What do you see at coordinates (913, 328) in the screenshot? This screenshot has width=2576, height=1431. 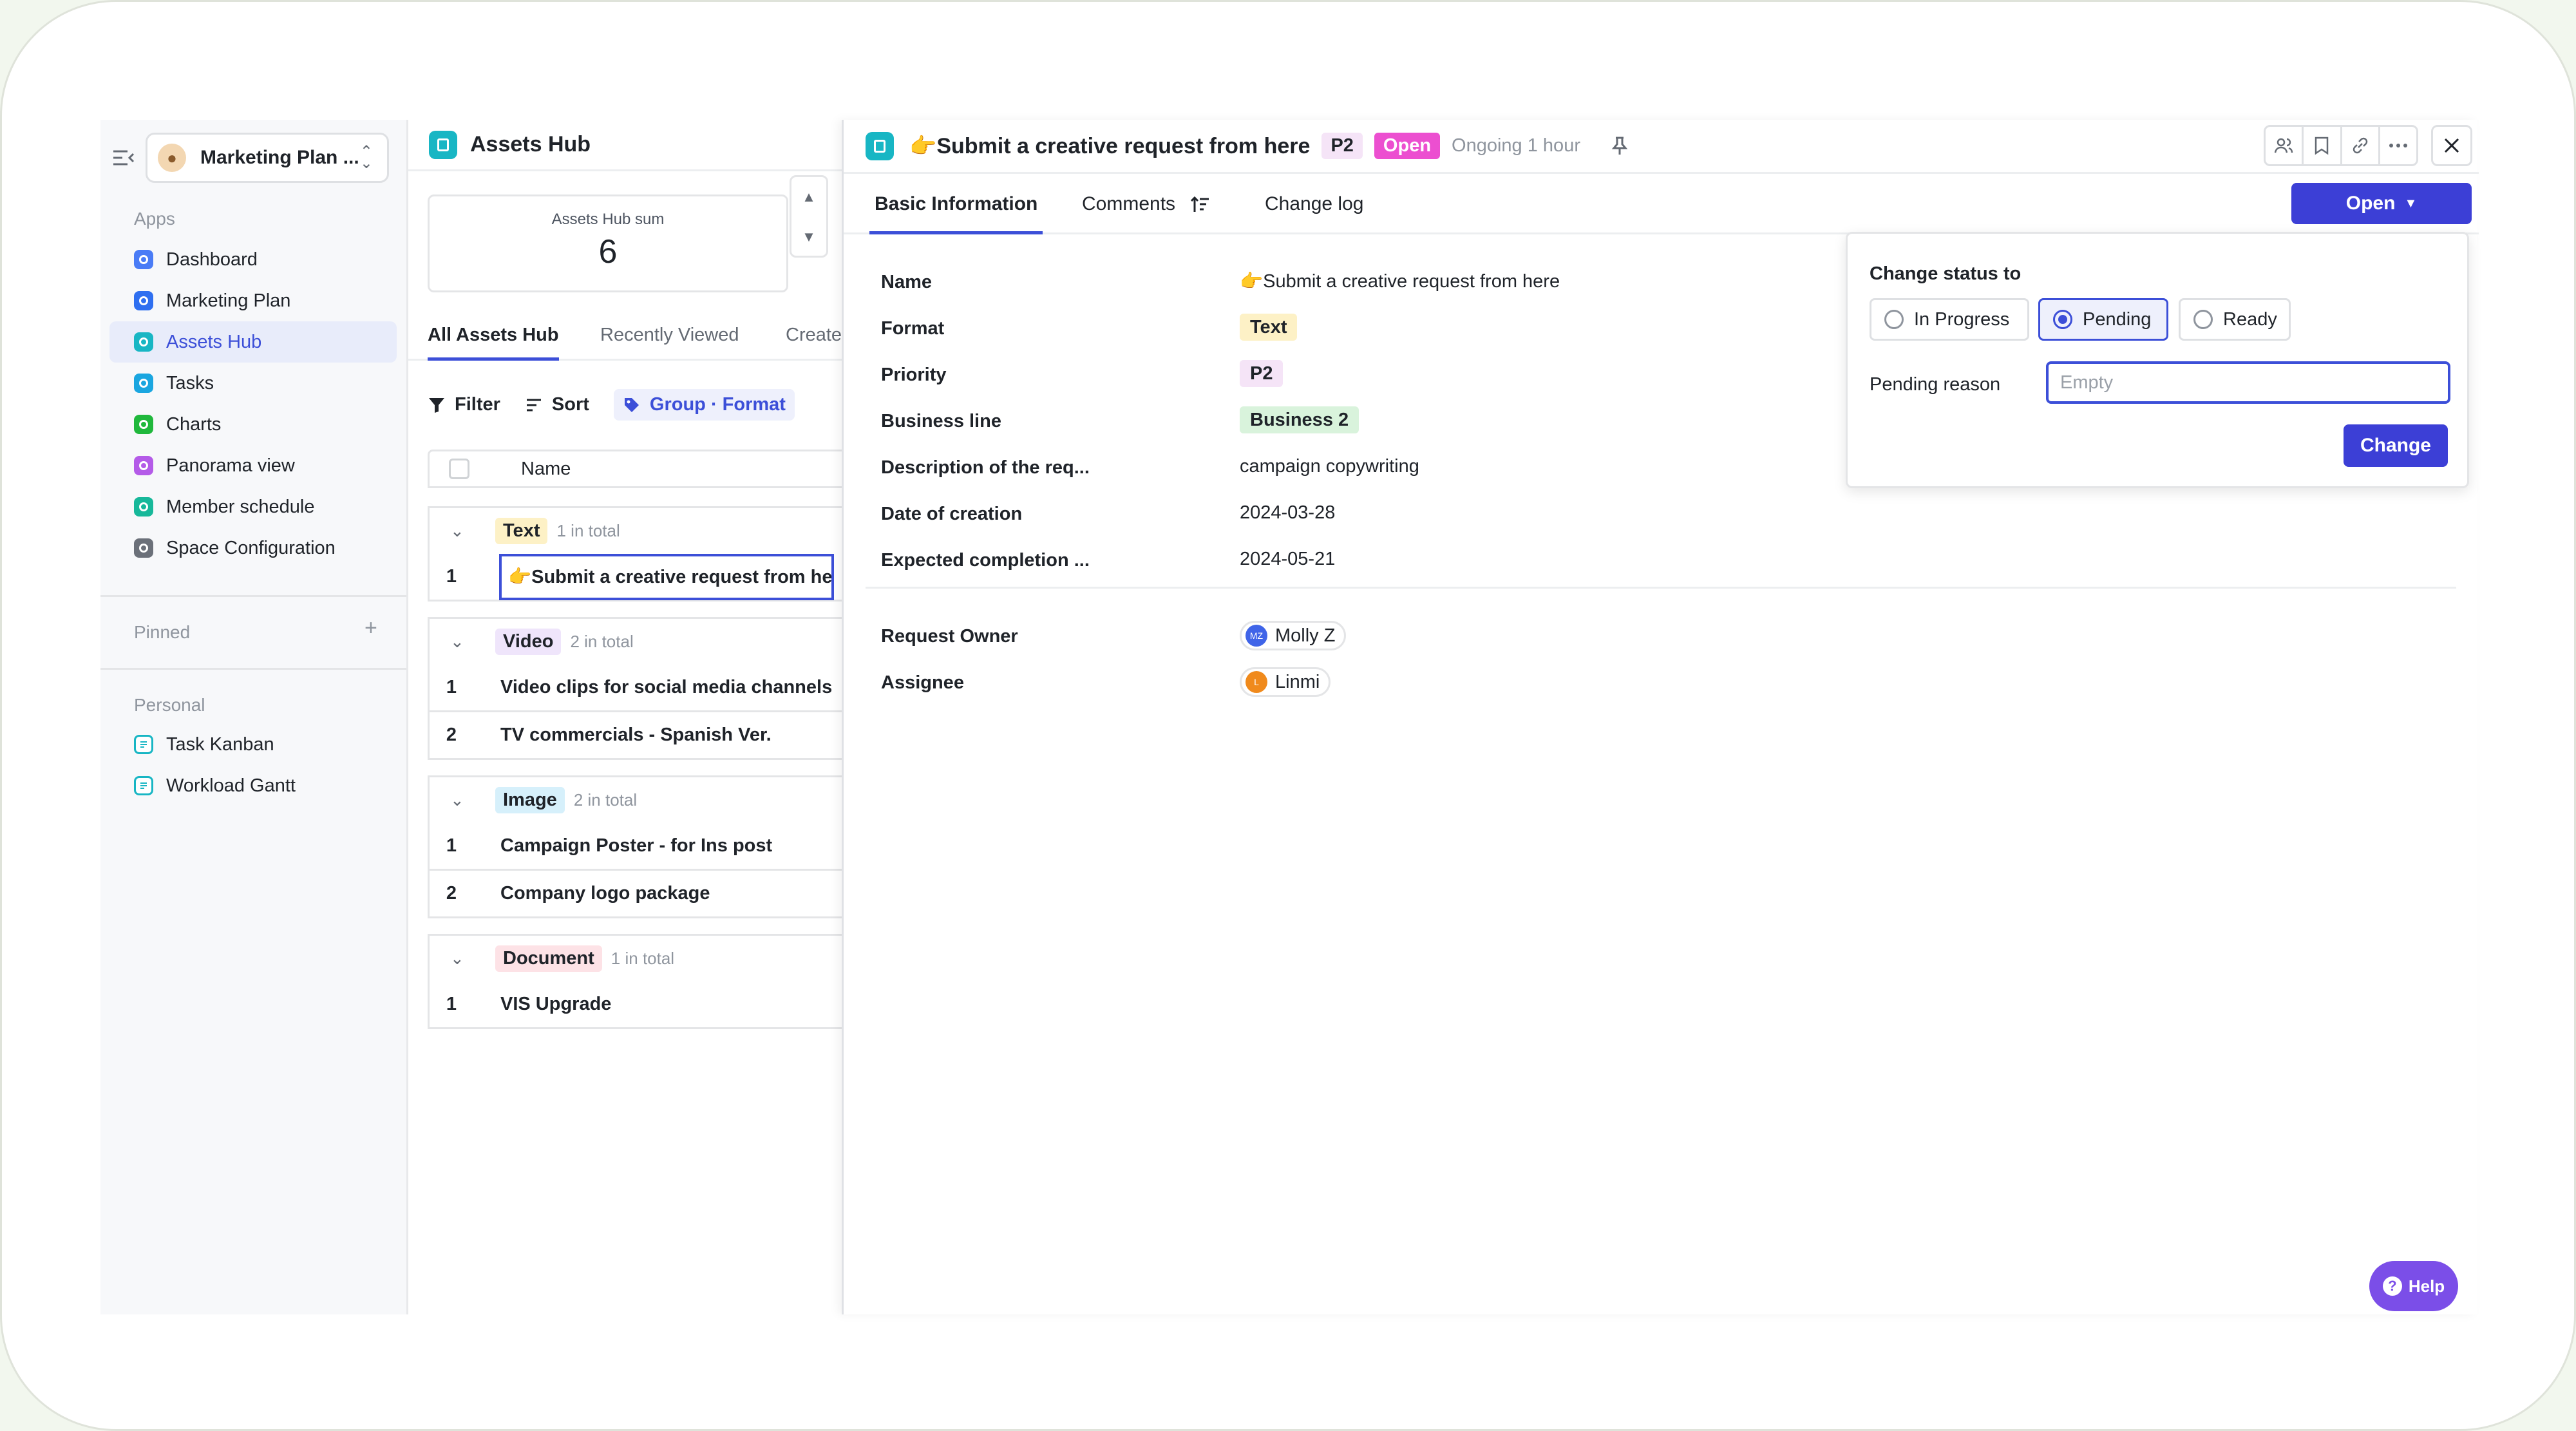 I see `field-label: Format` at bounding box center [913, 328].